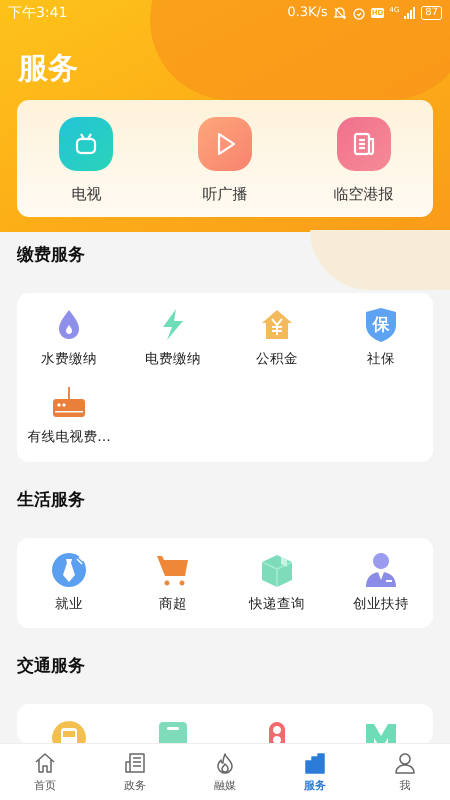  What do you see at coordinates (51, 666) in the screenshot?
I see `section-title: 交通服务` at bounding box center [51, 666].